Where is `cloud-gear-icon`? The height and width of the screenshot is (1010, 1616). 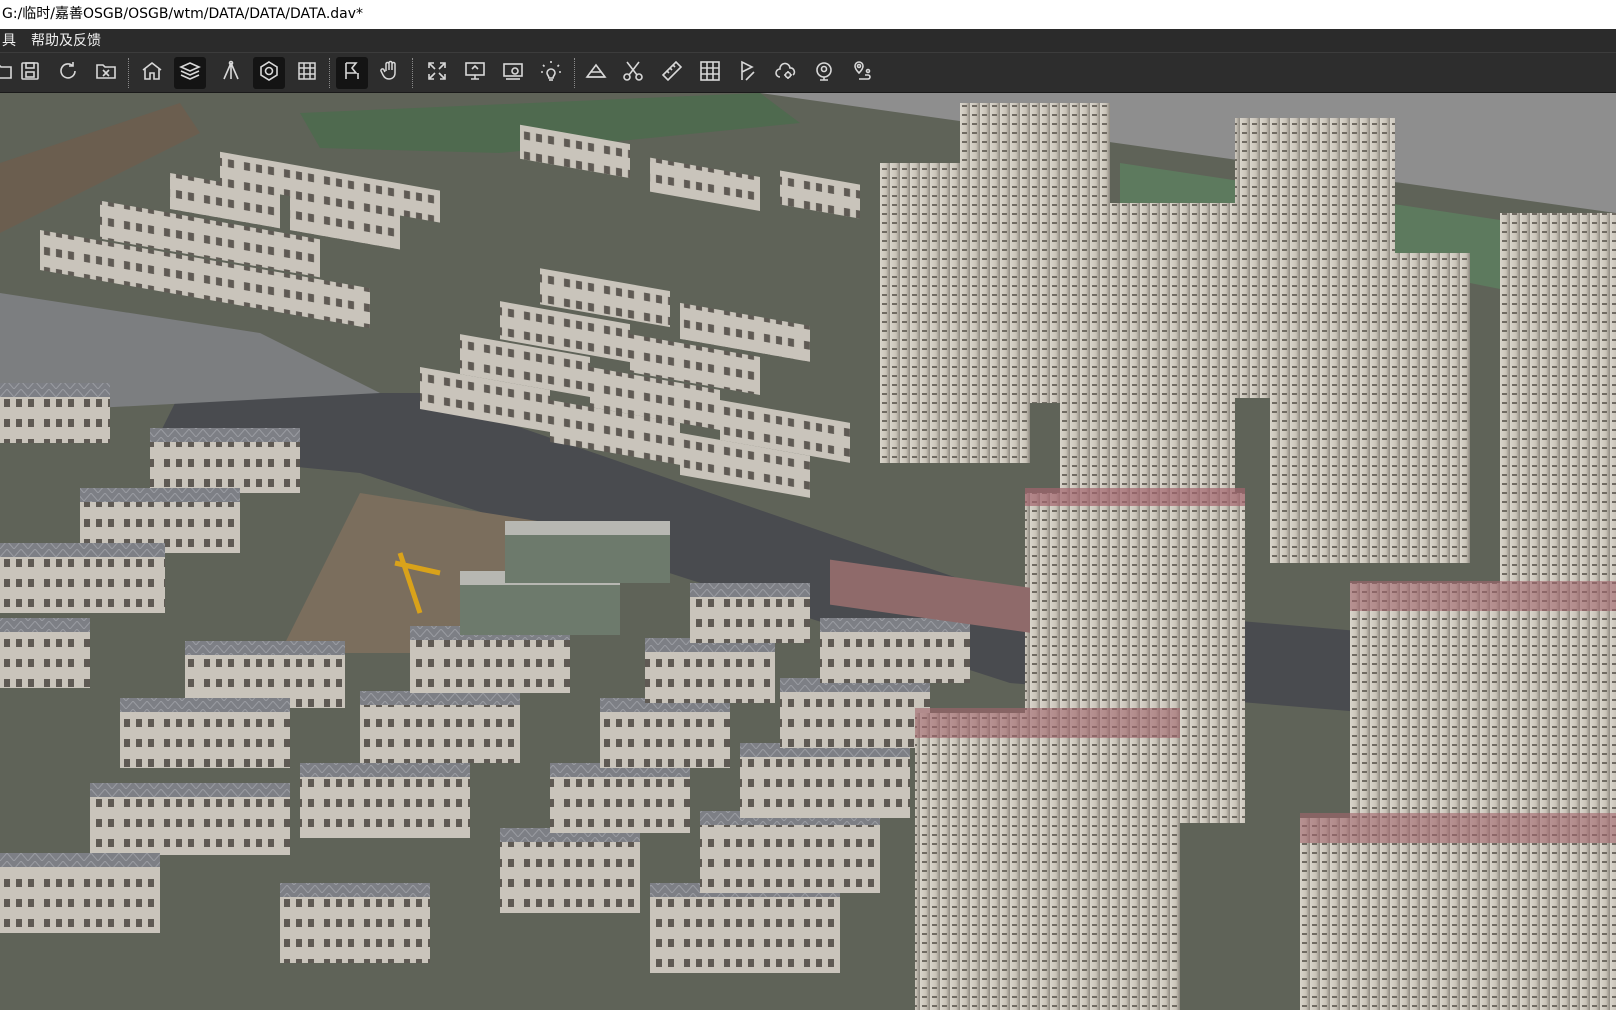 cloud-gear-icon is located at coordinates (786, 73).